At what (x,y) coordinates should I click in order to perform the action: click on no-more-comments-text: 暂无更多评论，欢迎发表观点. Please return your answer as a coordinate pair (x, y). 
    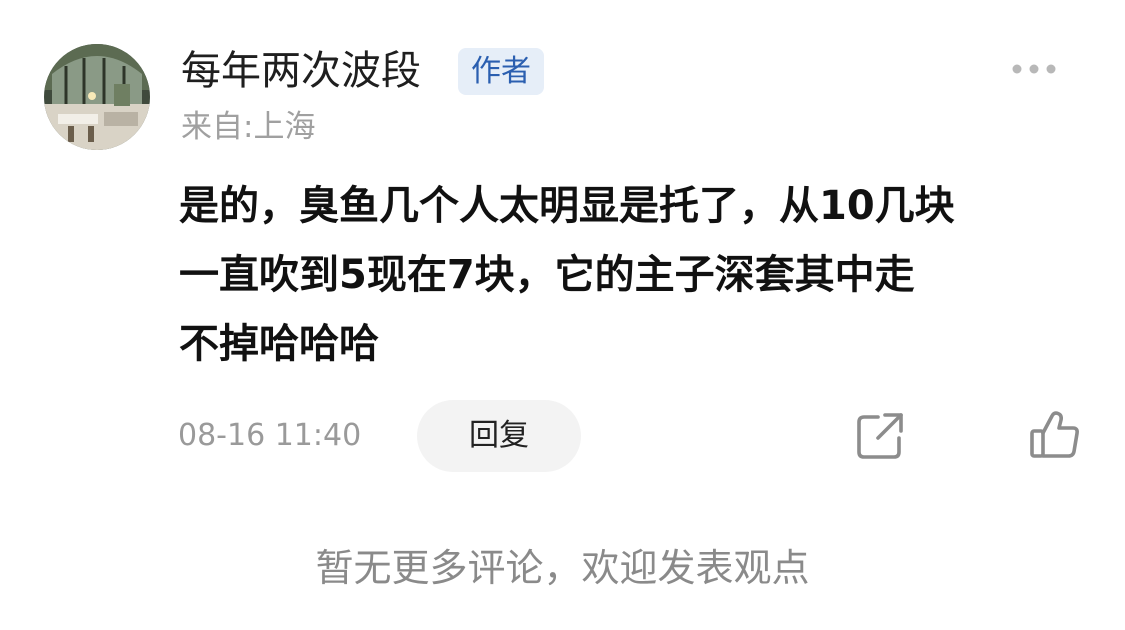
    Looking at the image, I should click on (562, 568).